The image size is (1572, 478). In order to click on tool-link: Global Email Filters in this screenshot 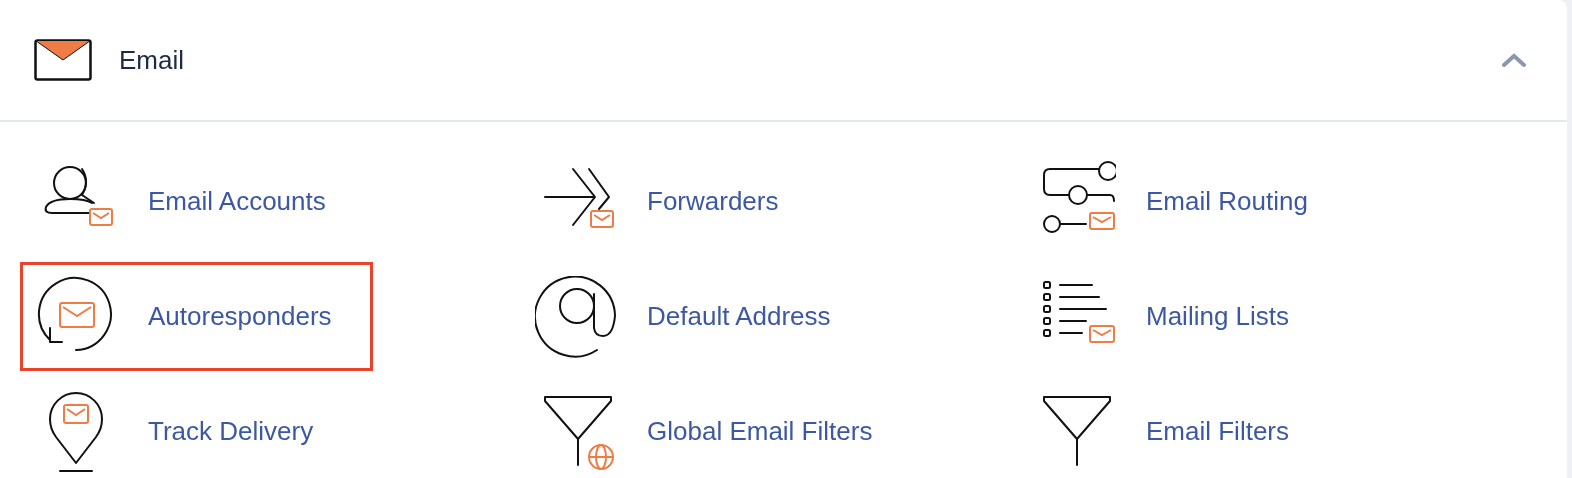, I will do `click(695, 427)`.